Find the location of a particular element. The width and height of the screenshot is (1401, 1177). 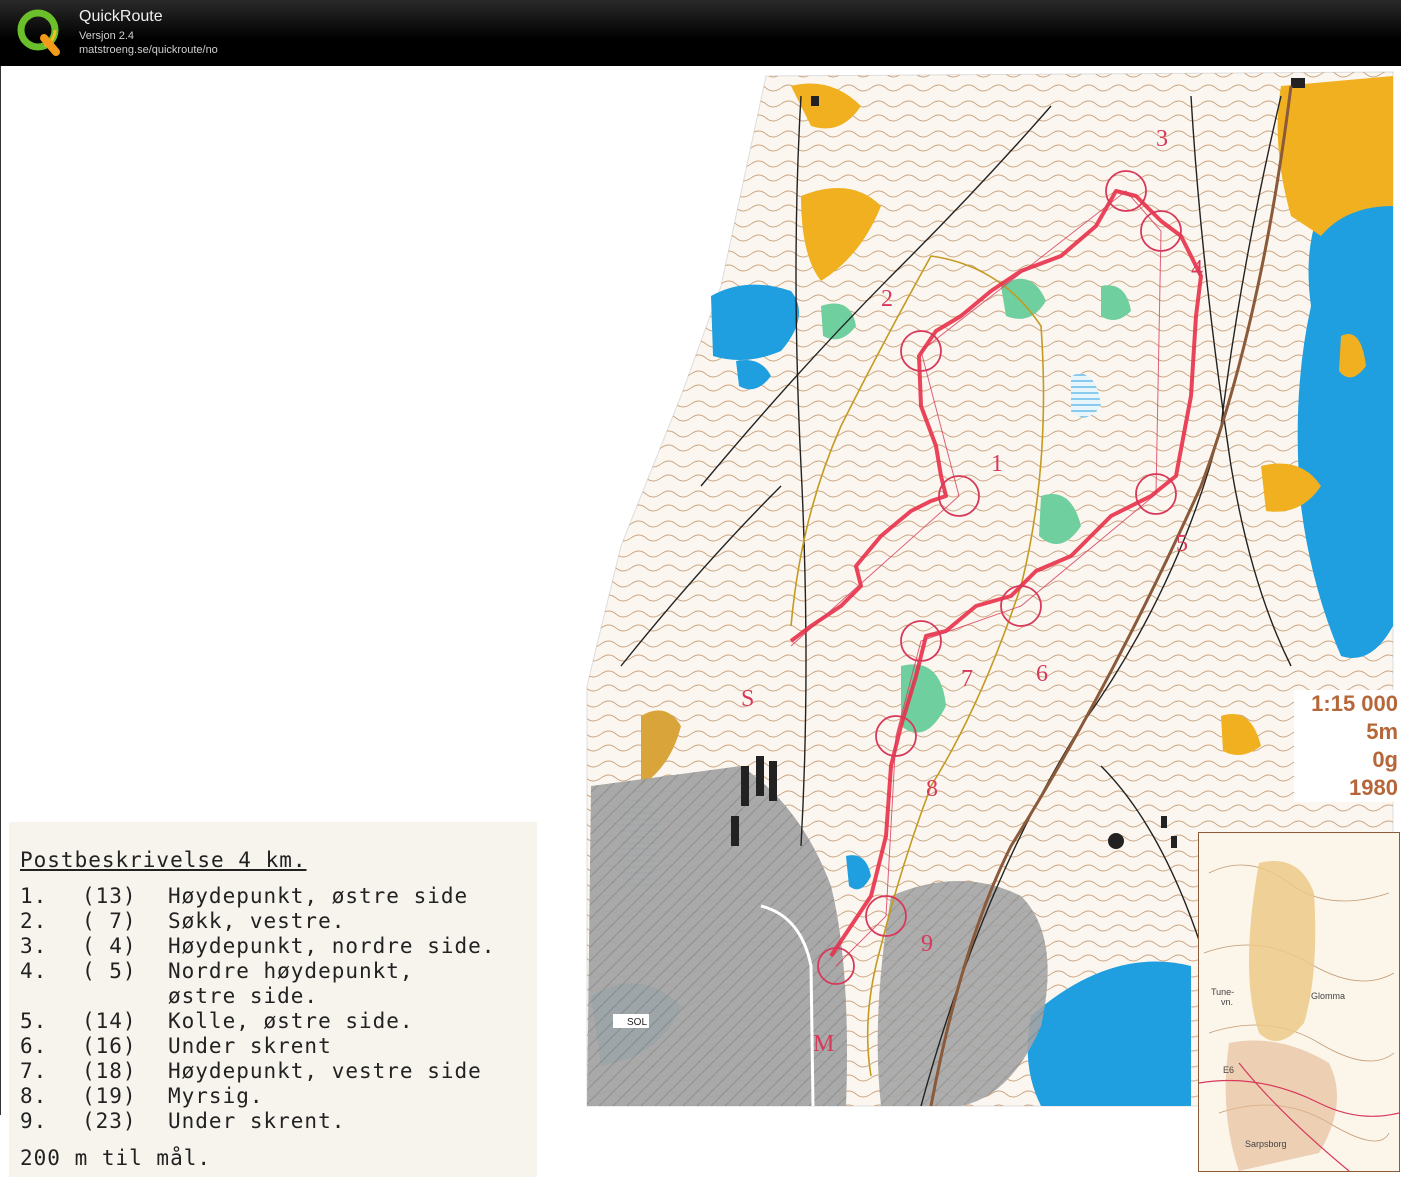

finish-label: M is located at coordinates (823, 1044).